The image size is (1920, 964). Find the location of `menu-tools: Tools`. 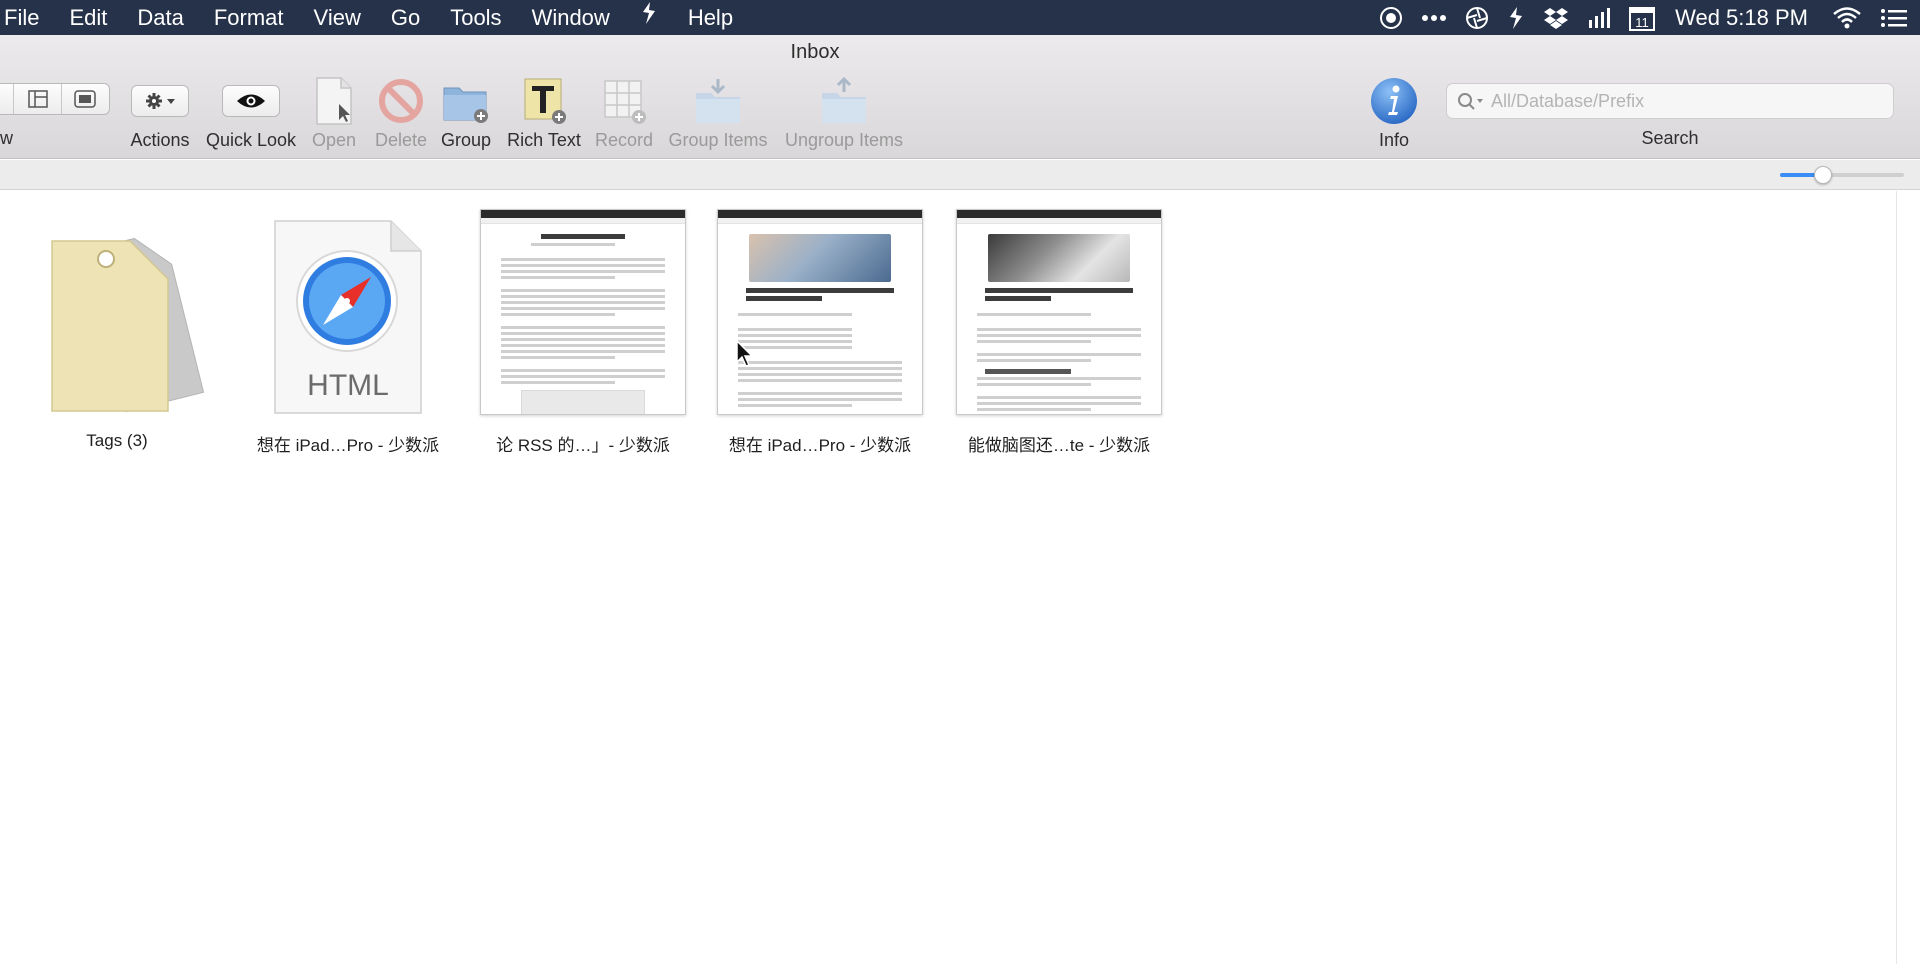

menu-tools: Tools is located at coordinates (475, 17).